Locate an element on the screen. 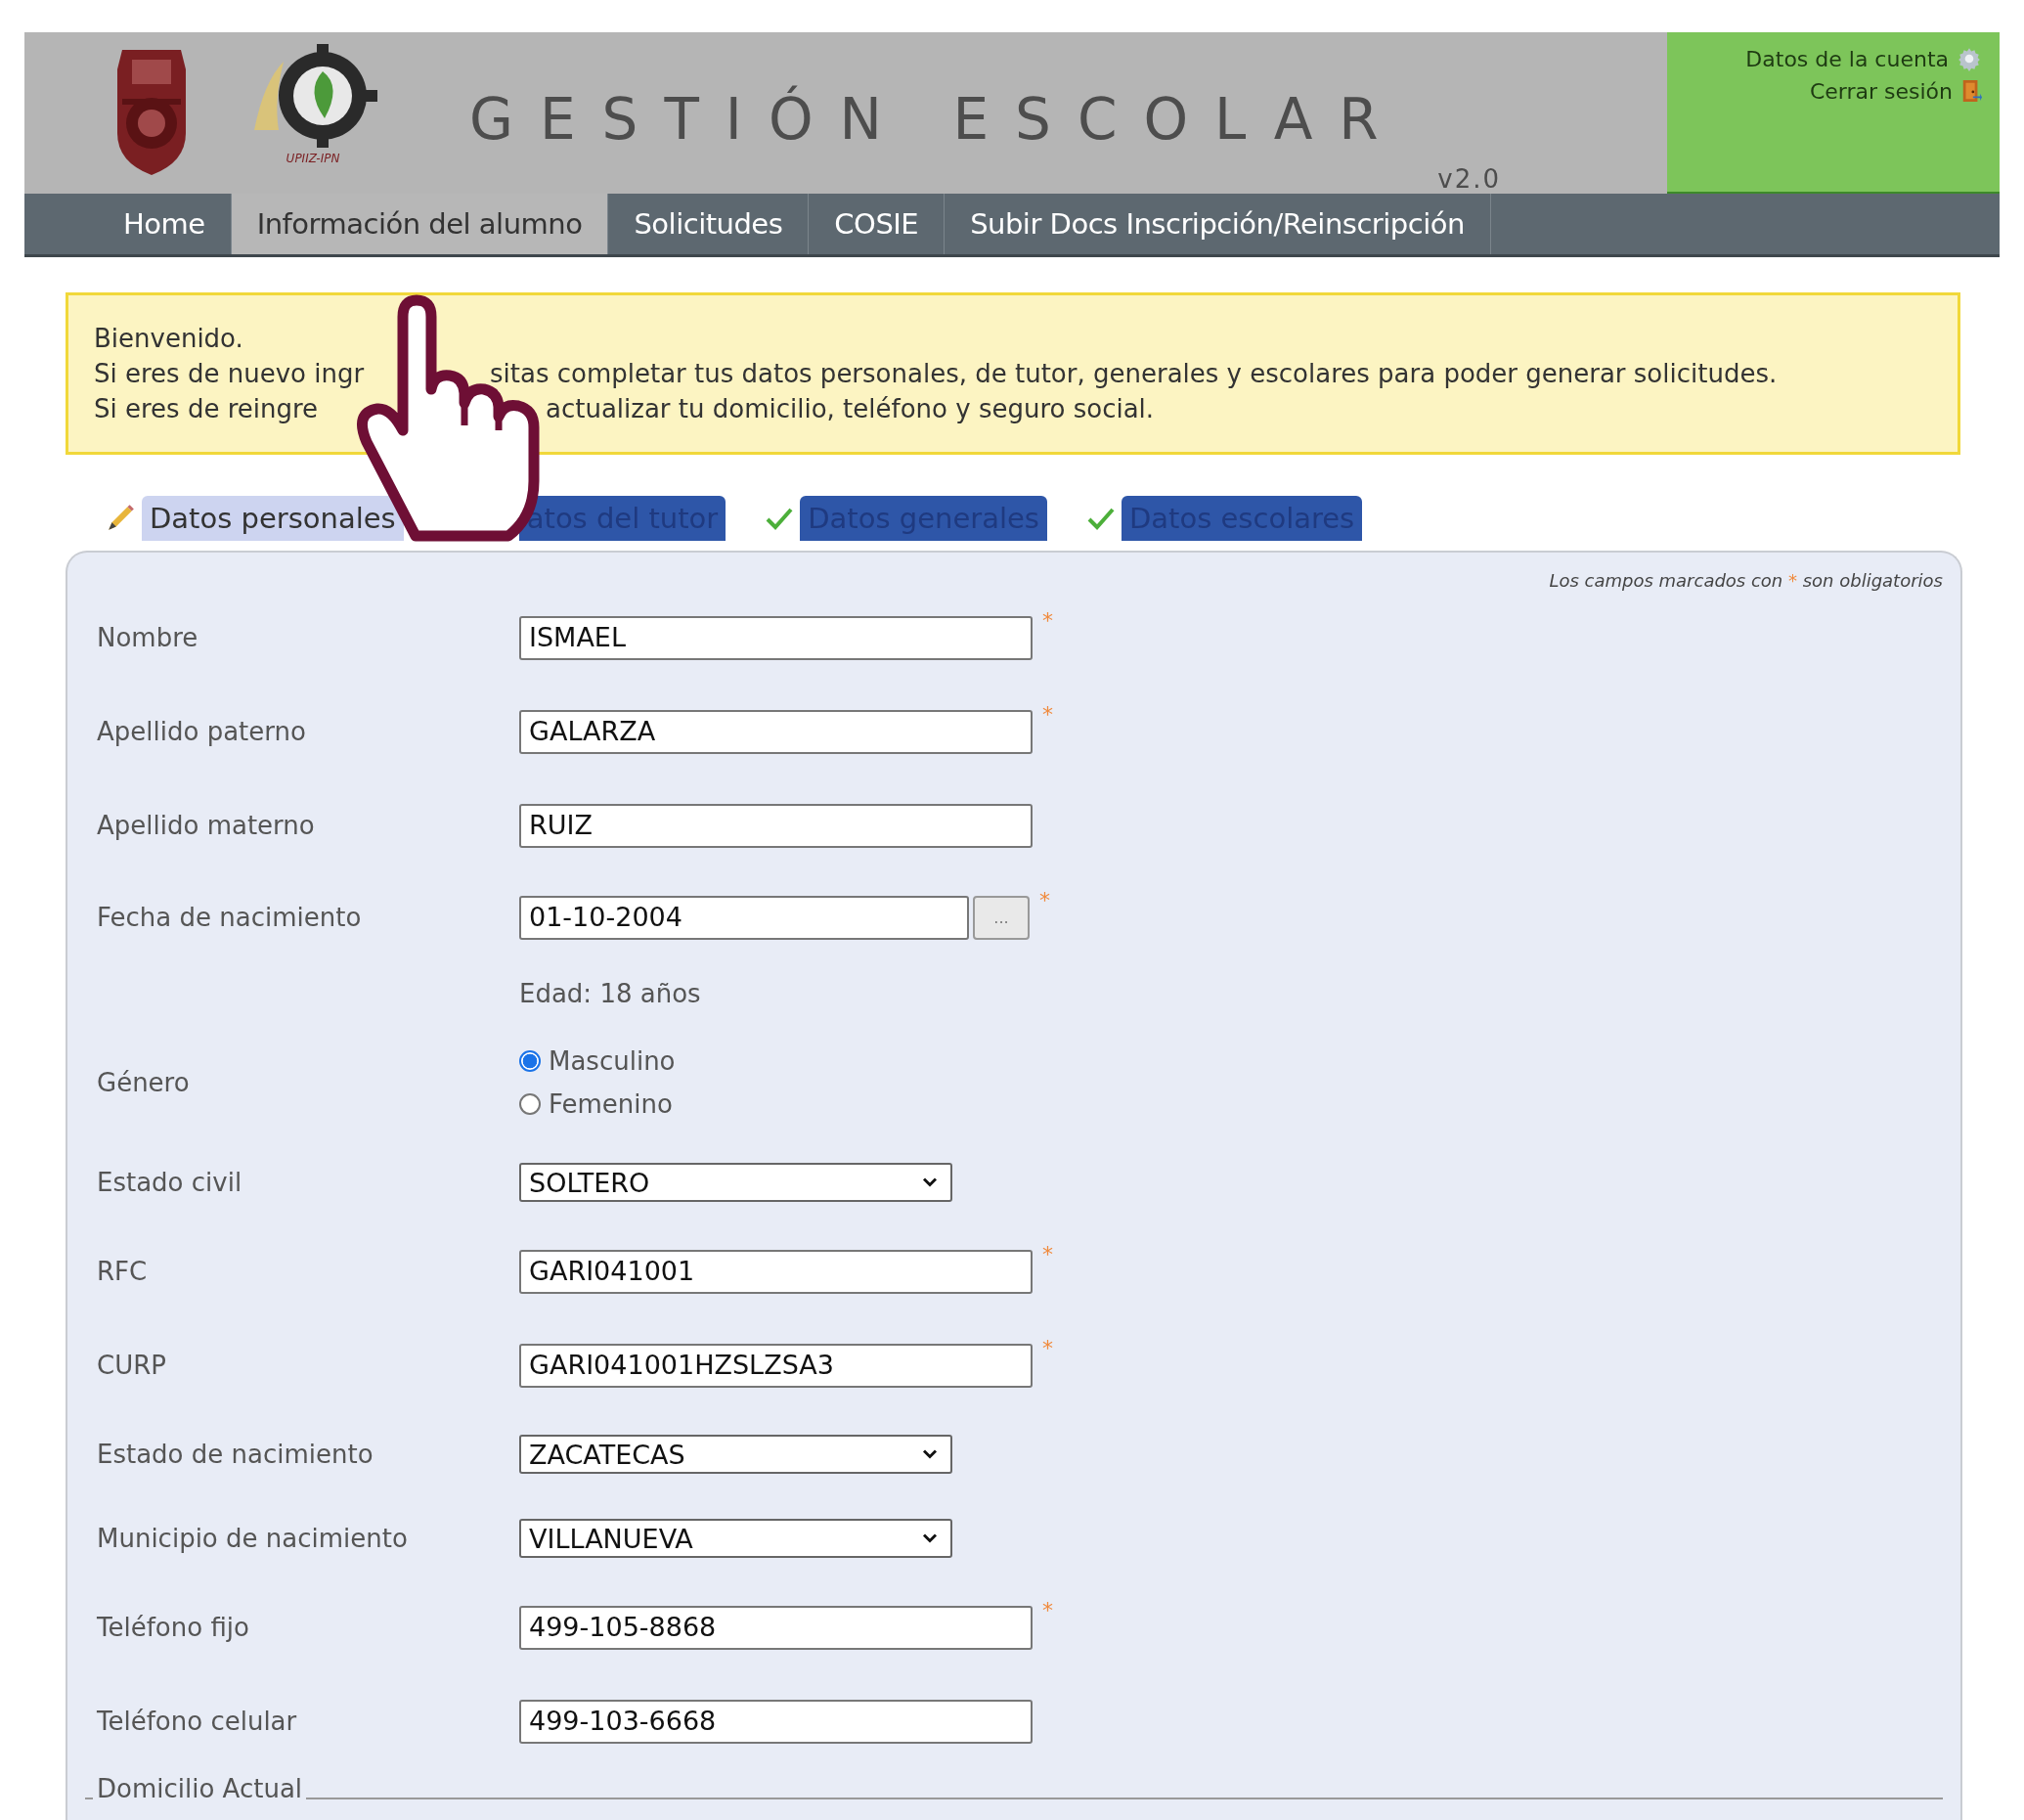  account-link: Cerrar sesión is located at coordinates (1881, 91).